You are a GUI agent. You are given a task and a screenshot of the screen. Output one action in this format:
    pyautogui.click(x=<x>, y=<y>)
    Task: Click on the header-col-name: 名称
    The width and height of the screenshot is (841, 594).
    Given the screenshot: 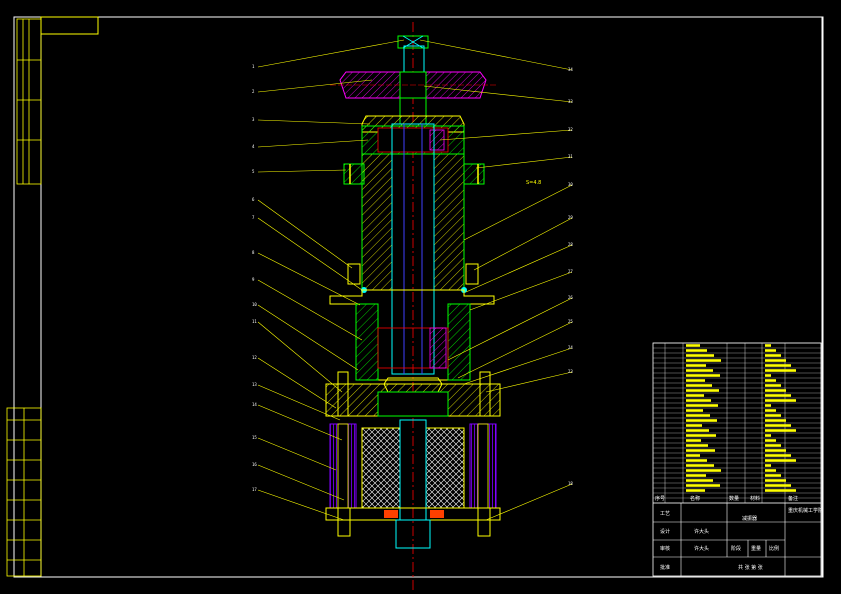 What is the action you would take?
    pyautogui.click(x=695, y=498)
    